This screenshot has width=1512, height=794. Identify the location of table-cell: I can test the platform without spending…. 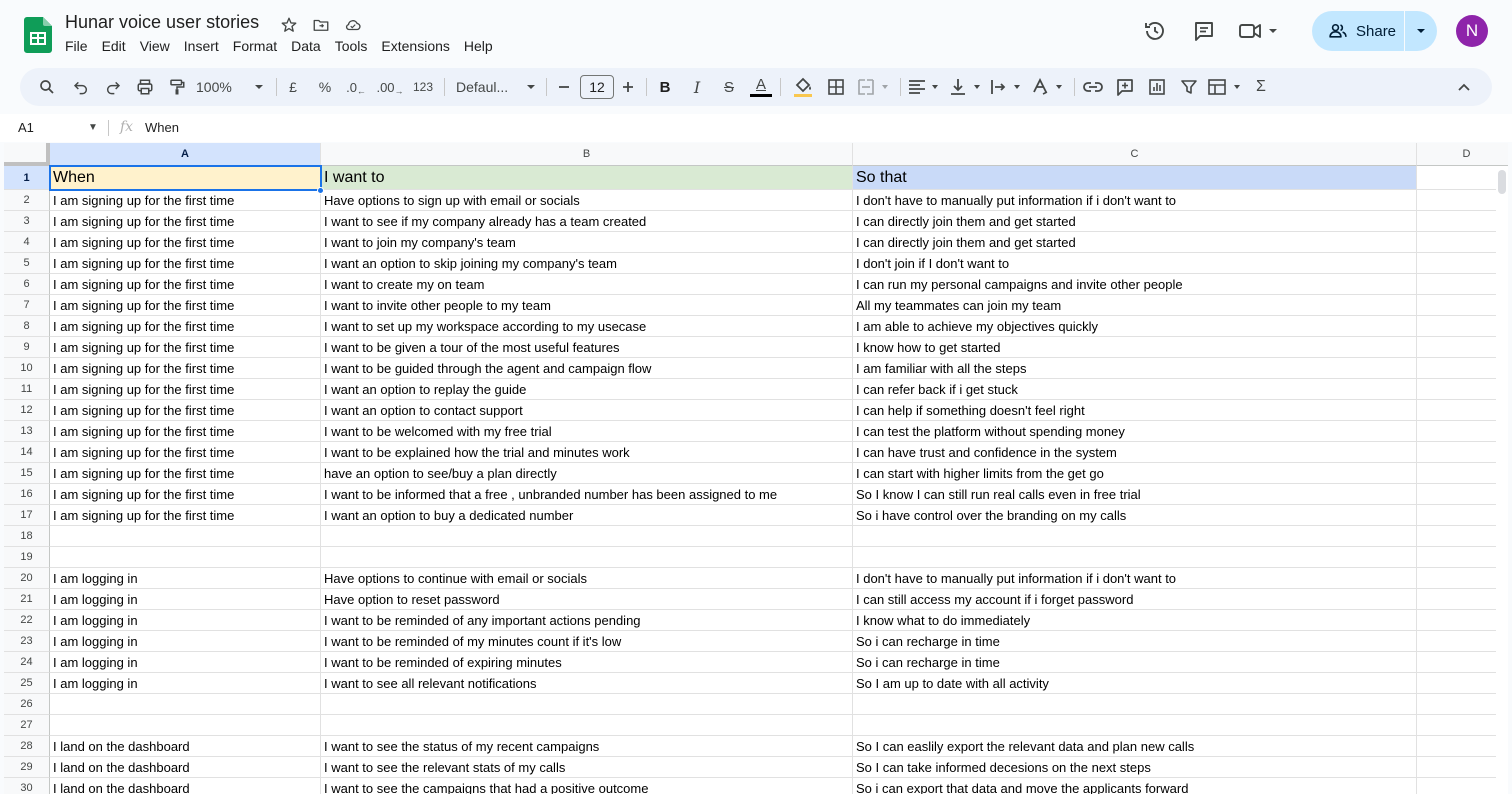
(1135, 431).